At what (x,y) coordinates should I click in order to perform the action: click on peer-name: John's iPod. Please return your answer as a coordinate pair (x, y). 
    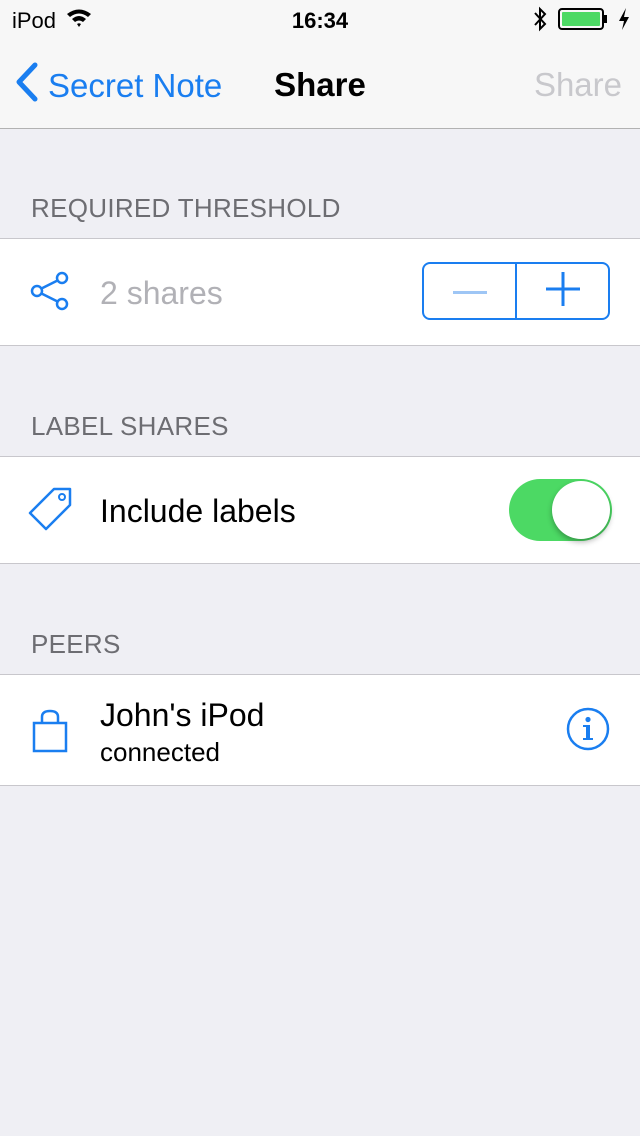
    Looking at the image, I should click on (182, 715).